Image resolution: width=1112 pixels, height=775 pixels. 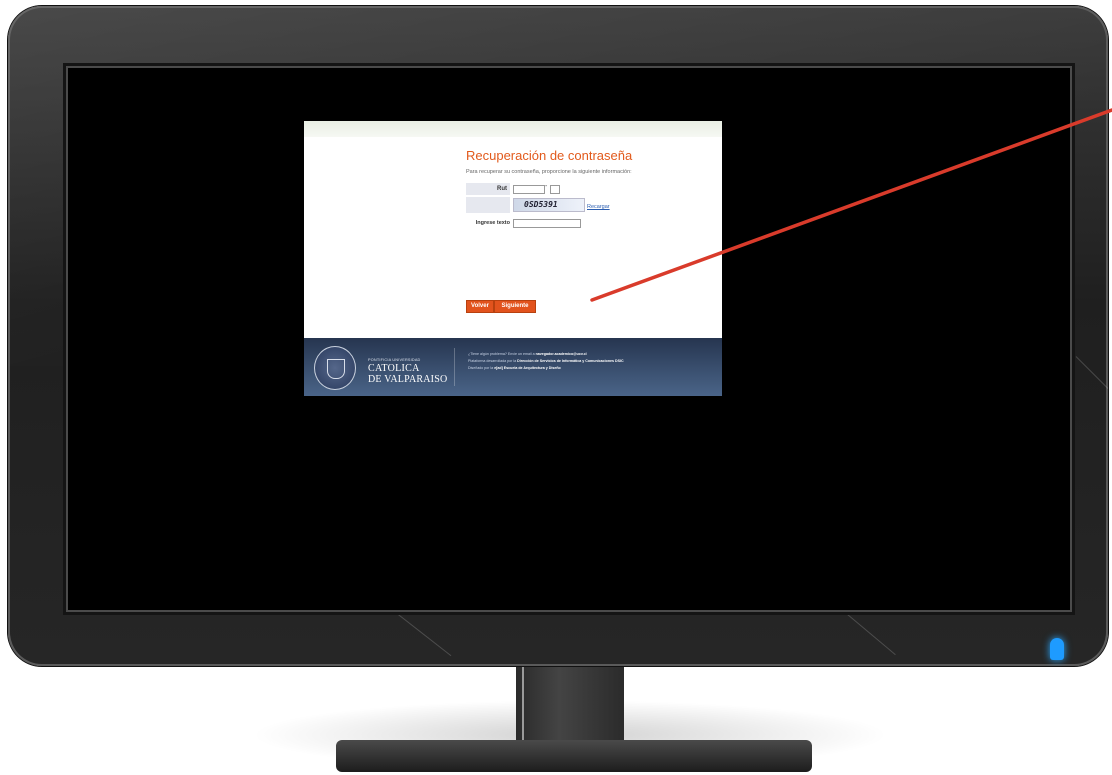 What do you see at coordinates (527, 368) in the screenshot?
I see `designed-by: e[ad] Escuela de Arquitectura y Diseño` at bounding box center [527, 368].